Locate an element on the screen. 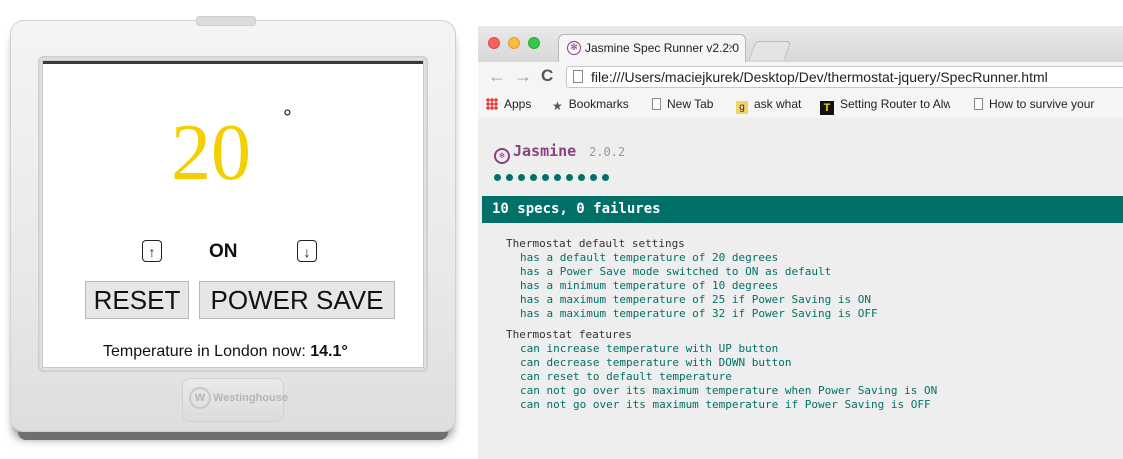 The height and width of the screenshot is (459, 1123). g-icon: g is located at coordinates (742, 107).